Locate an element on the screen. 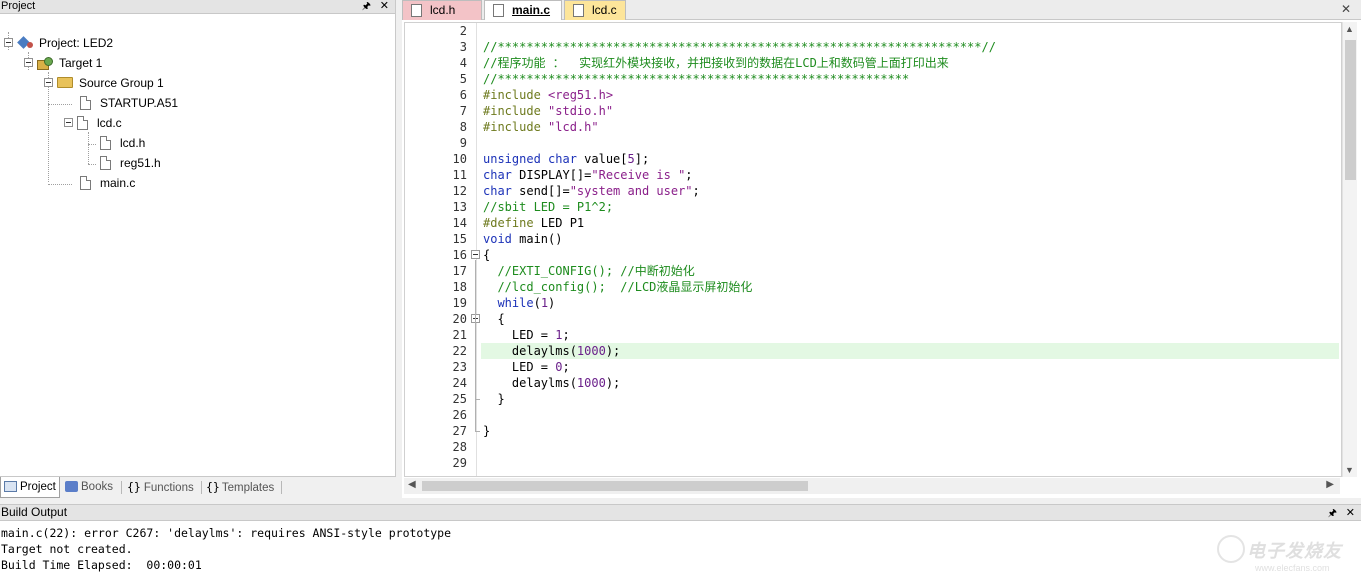 The height and width of the screenshot is (582, 1361). divider is located at coordinates (121, 487).